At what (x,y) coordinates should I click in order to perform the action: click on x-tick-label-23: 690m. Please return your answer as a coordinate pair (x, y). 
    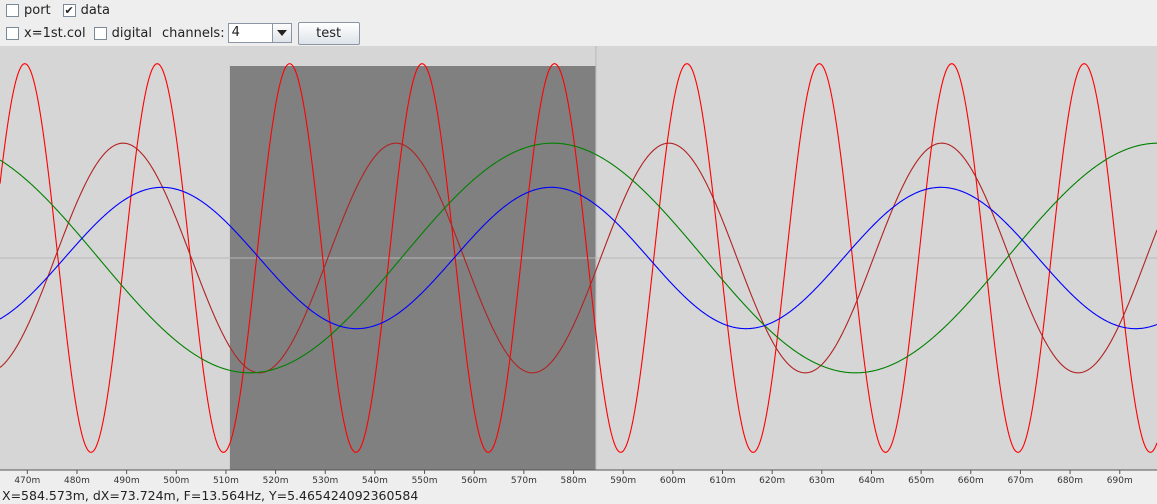
    Looking at the image, I should click on (1120, 481).